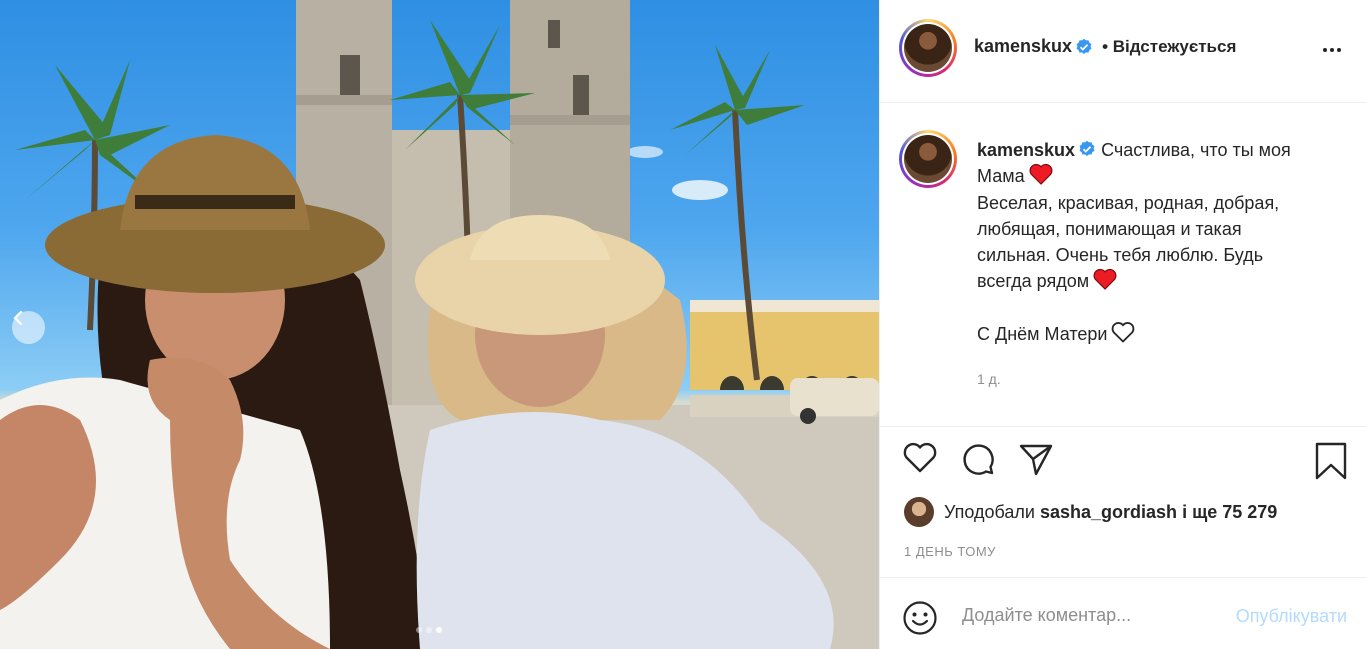 This screenshot has height=649, width=1366. I want to click on likes-prefix: Уподобали, so click(989, 511).